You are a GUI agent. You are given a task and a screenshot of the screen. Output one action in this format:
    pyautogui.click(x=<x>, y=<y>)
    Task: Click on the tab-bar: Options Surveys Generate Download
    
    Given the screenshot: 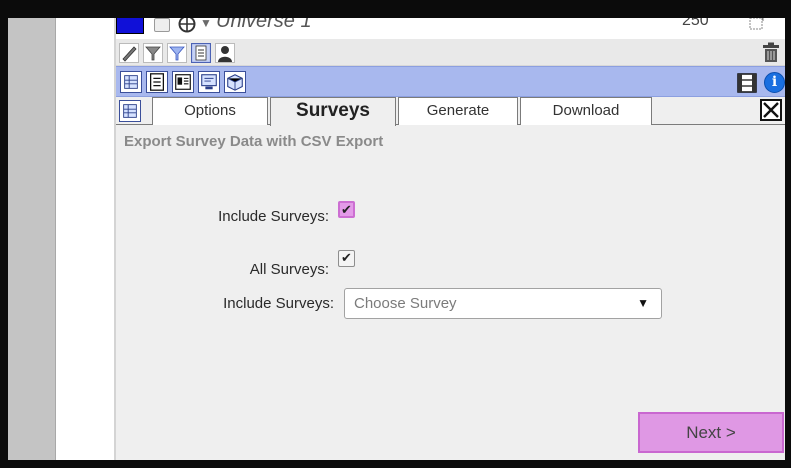 What is the action you would take?
    pyautogui.click(x=450, y=111)
    